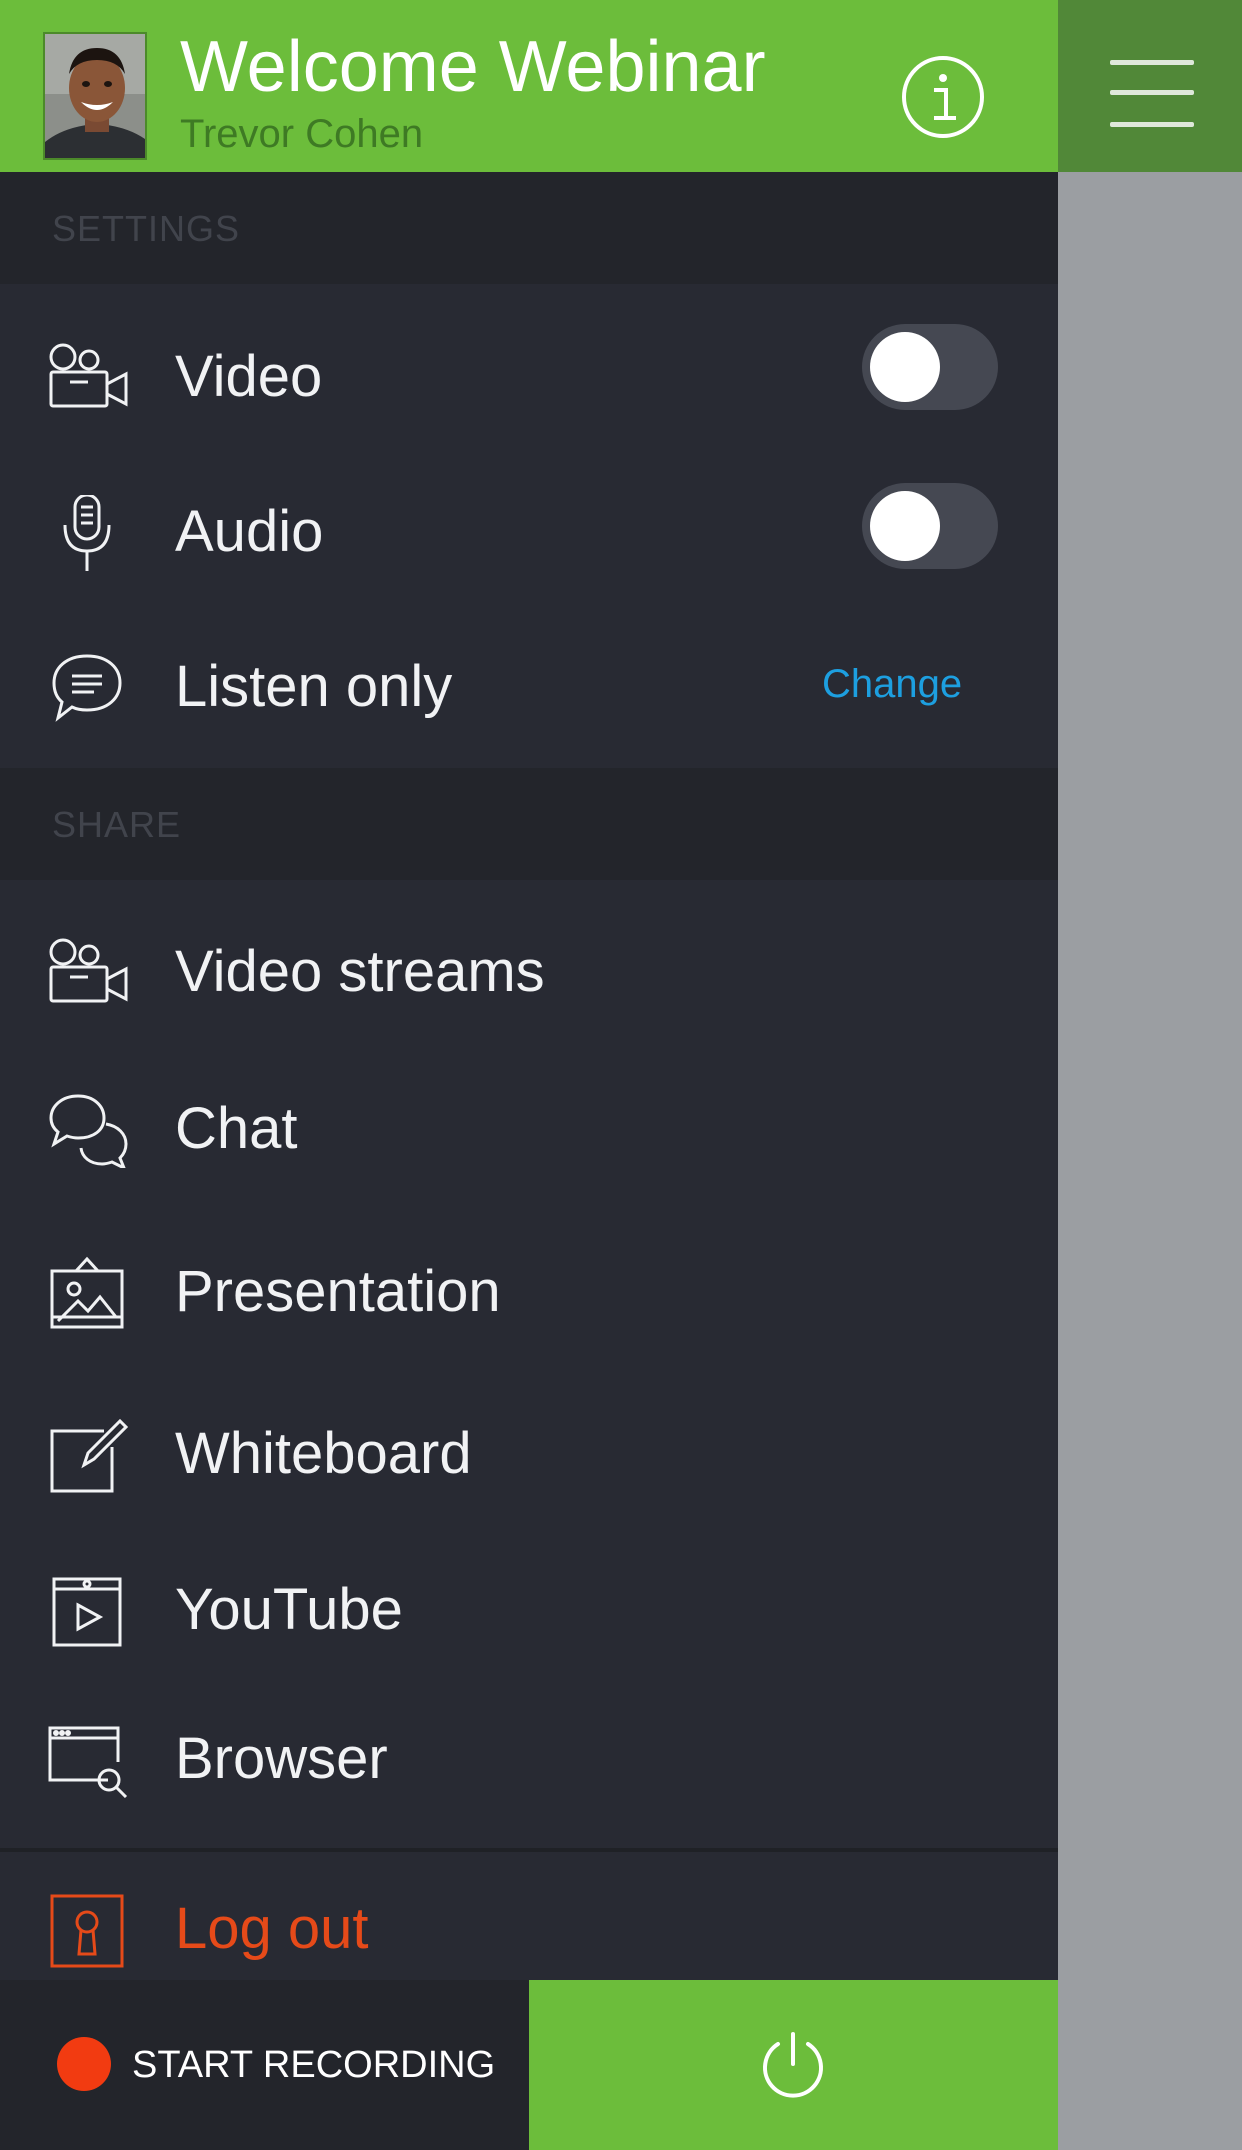  I want to click on power-button, so click(793, 2065).